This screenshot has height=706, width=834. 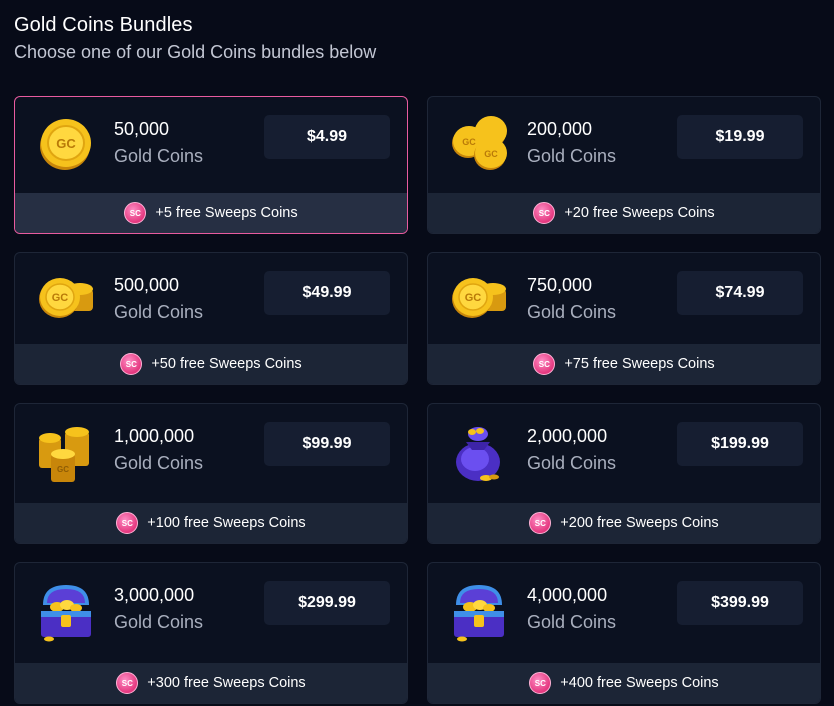 What do you see at coordinates (226, 683) in the screenshot?
I see `bonus-text: +300 free Sweeps Coins` at bounding box center [226, 683].